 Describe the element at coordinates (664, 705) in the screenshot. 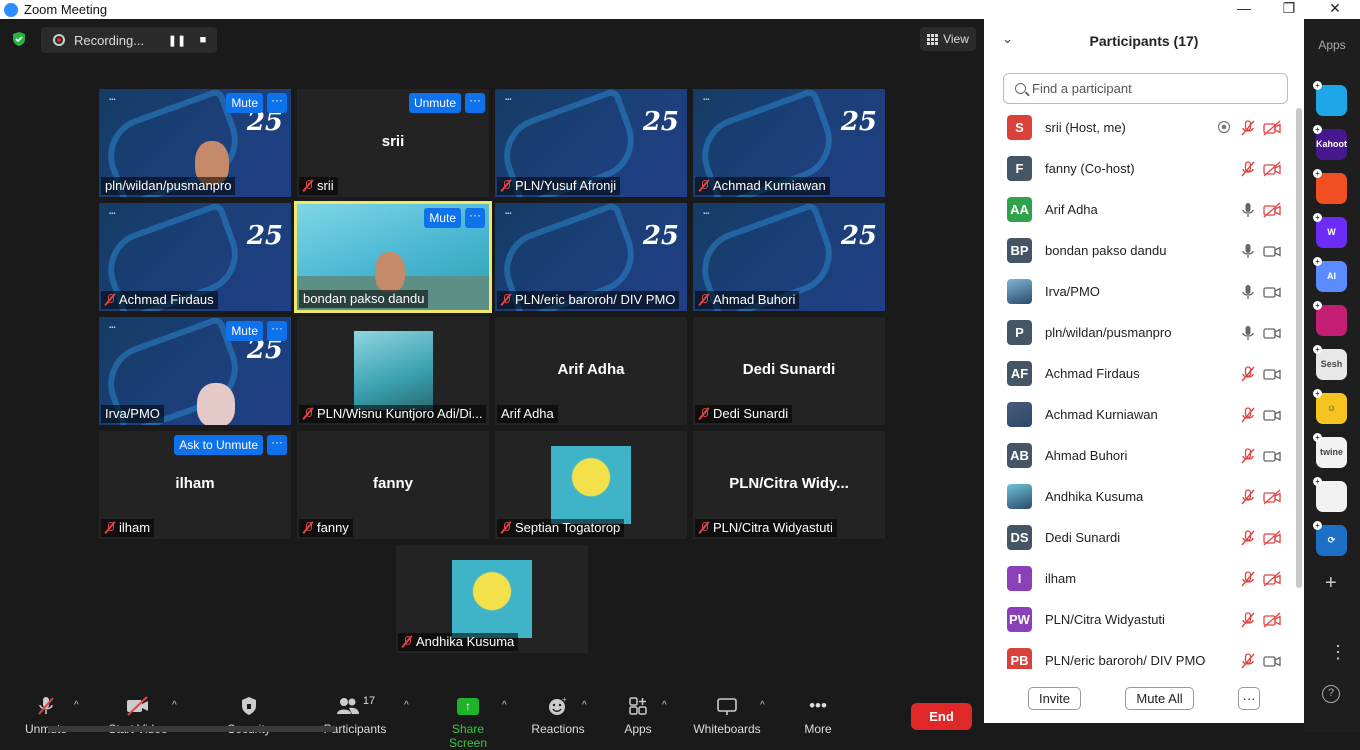

I see `apps-options-caret: ^` at that location.